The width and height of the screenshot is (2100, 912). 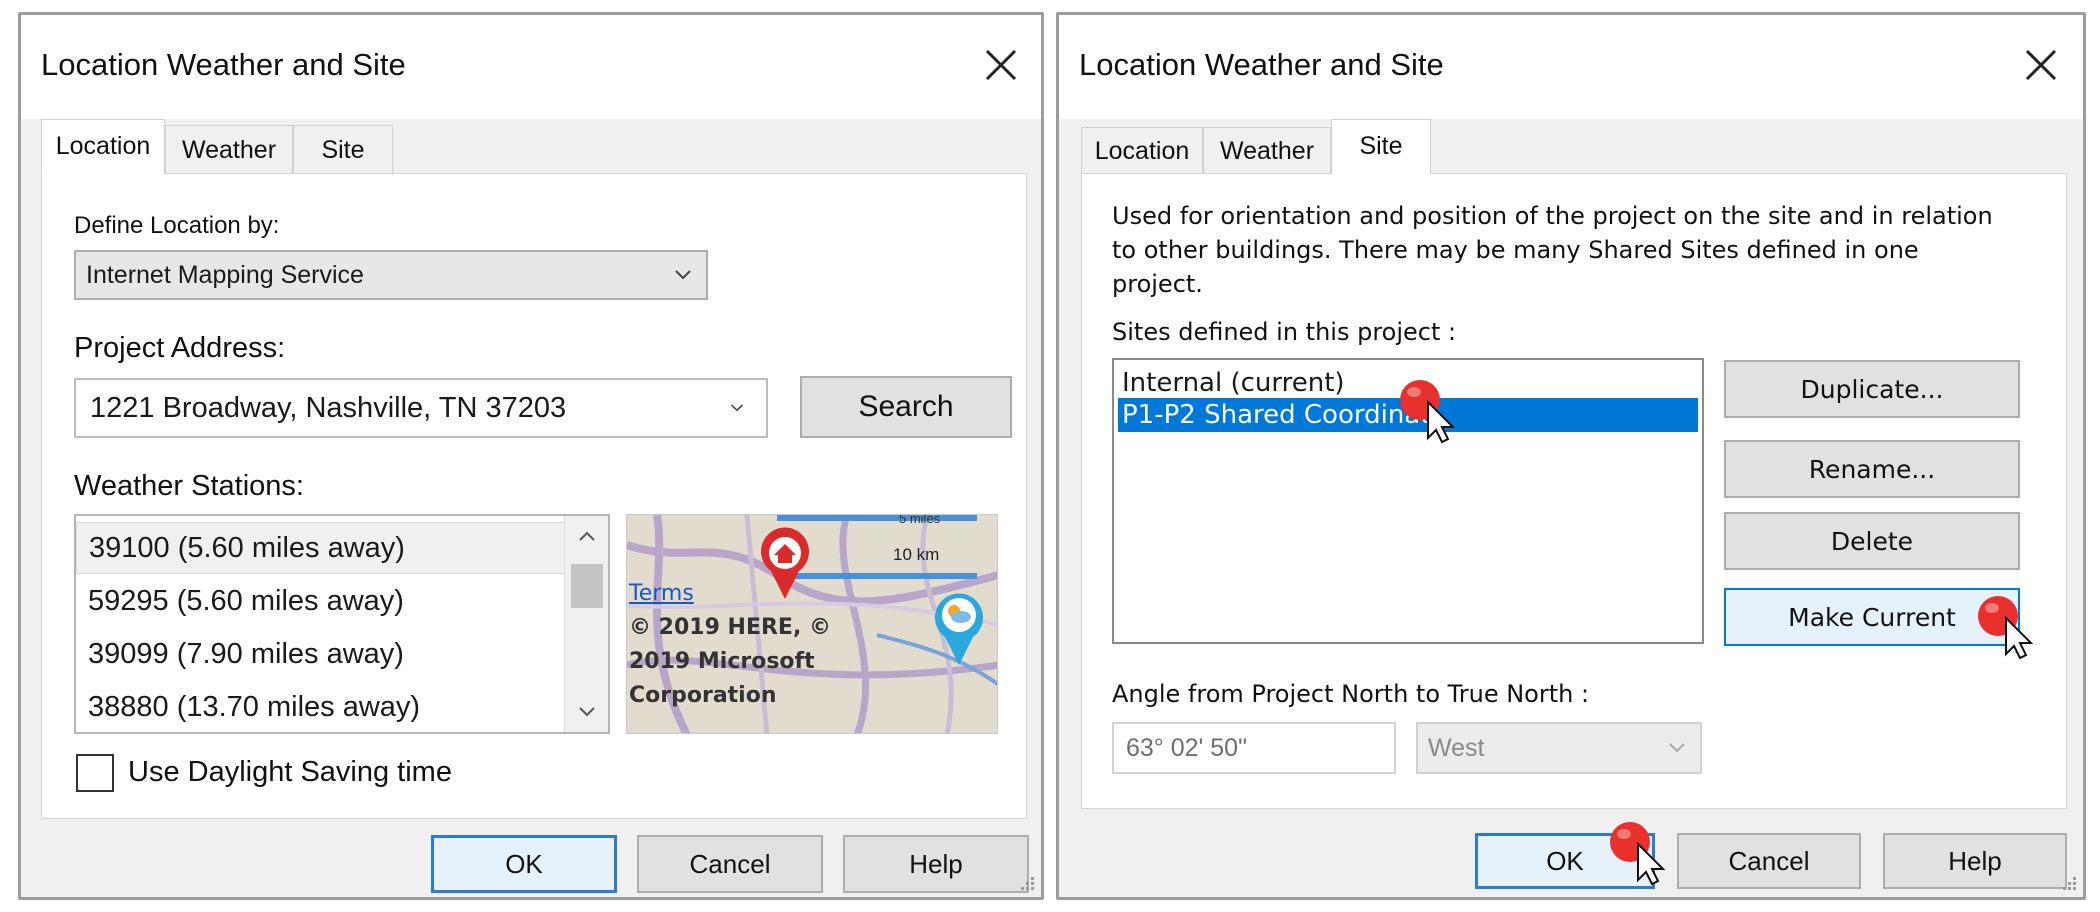 What do you see at coordinates (290, 772) in the screenshot?
I see `daylight-saving-label: Use Daylight Saving time` at bounding box center [290, 772].